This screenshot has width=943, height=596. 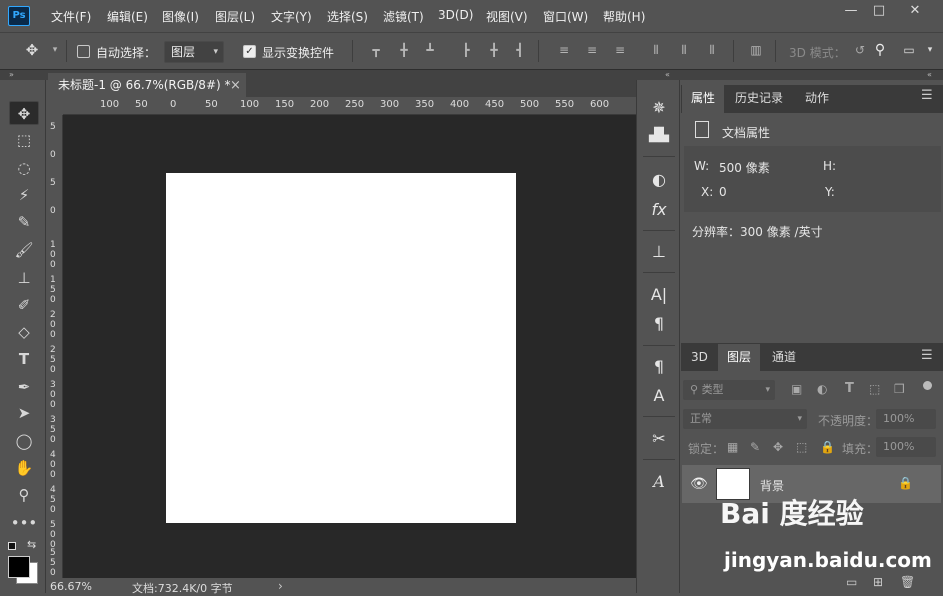 I want to click on hand-tool-icon: ✋, so click(x=24, y=468).